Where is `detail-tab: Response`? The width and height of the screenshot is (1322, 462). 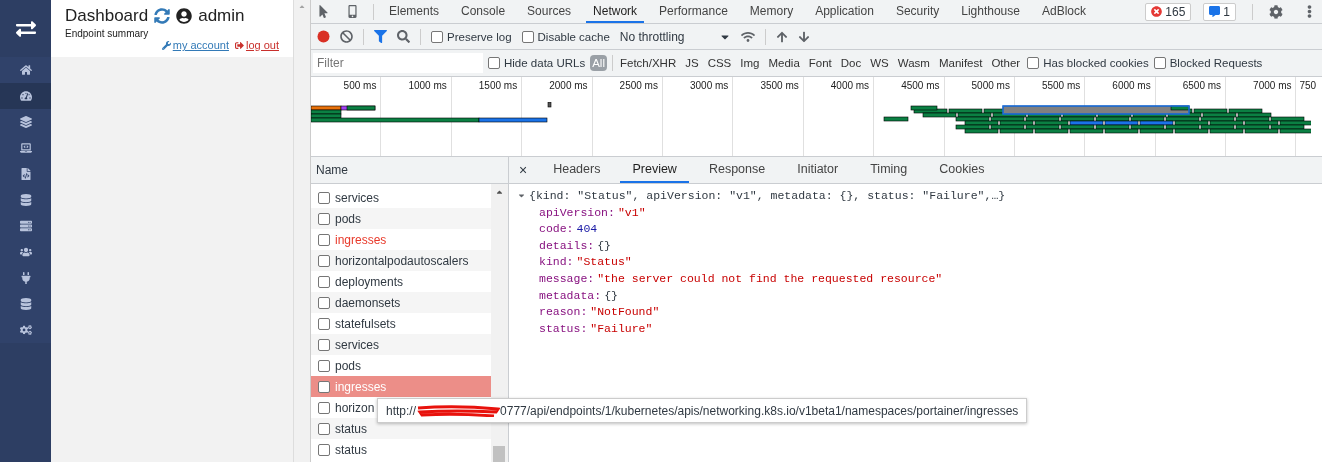 detail-tab: Response is located at coordinates (737, 170).